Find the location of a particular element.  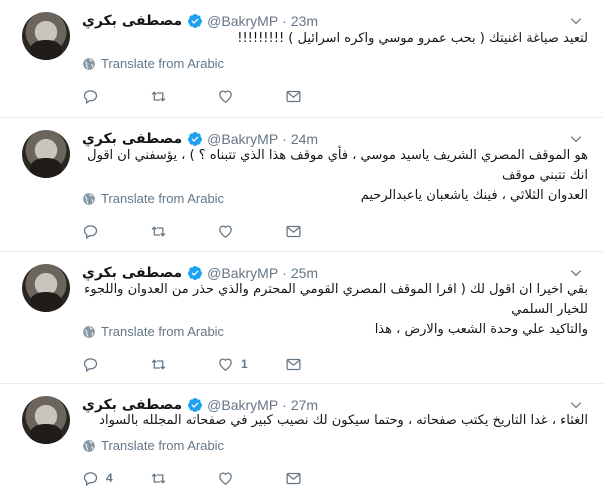

timestamp: 24m is located at coordinates (304, 139).